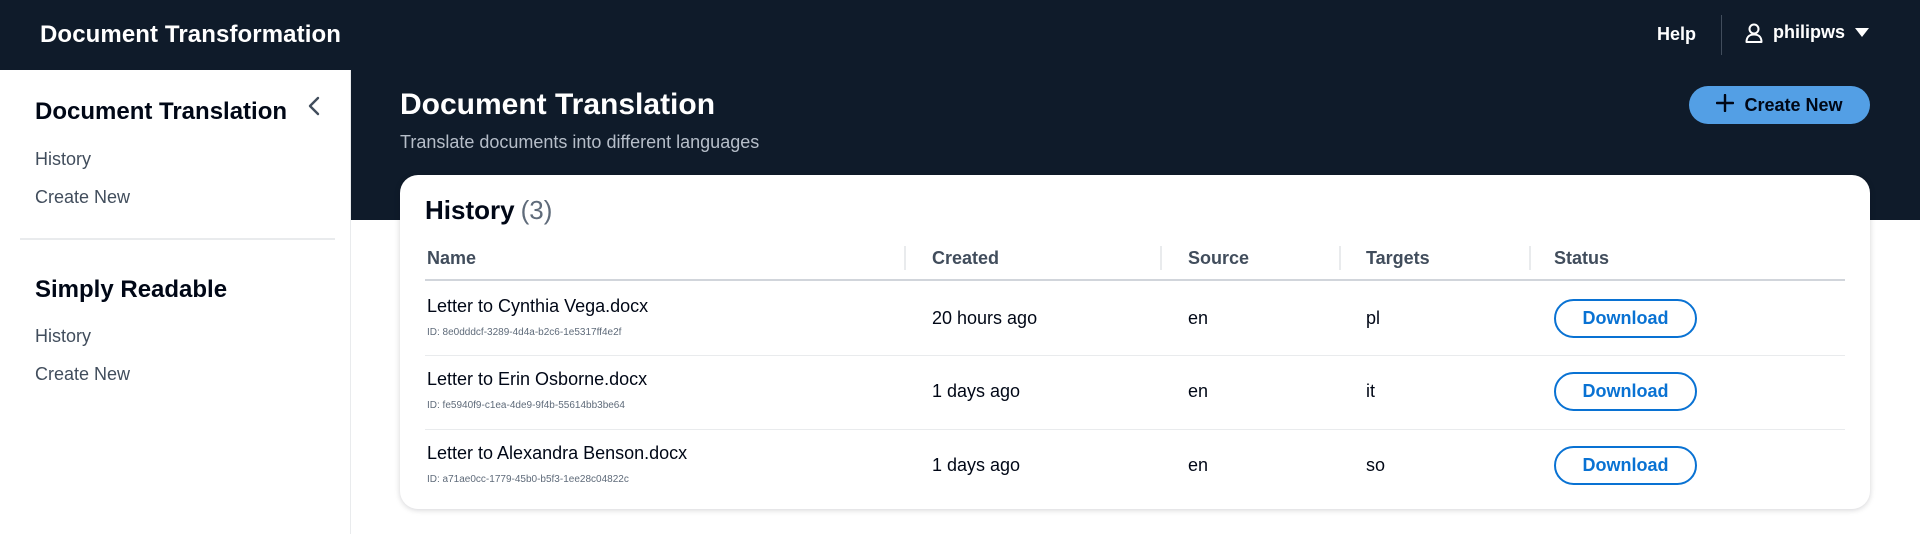 This screenshot has width=1920, height=534. Describe the element at coordinates (537, 379) in the screenshot. I see `row-file-name: Letter to Erin Osborne.docx` at that location.